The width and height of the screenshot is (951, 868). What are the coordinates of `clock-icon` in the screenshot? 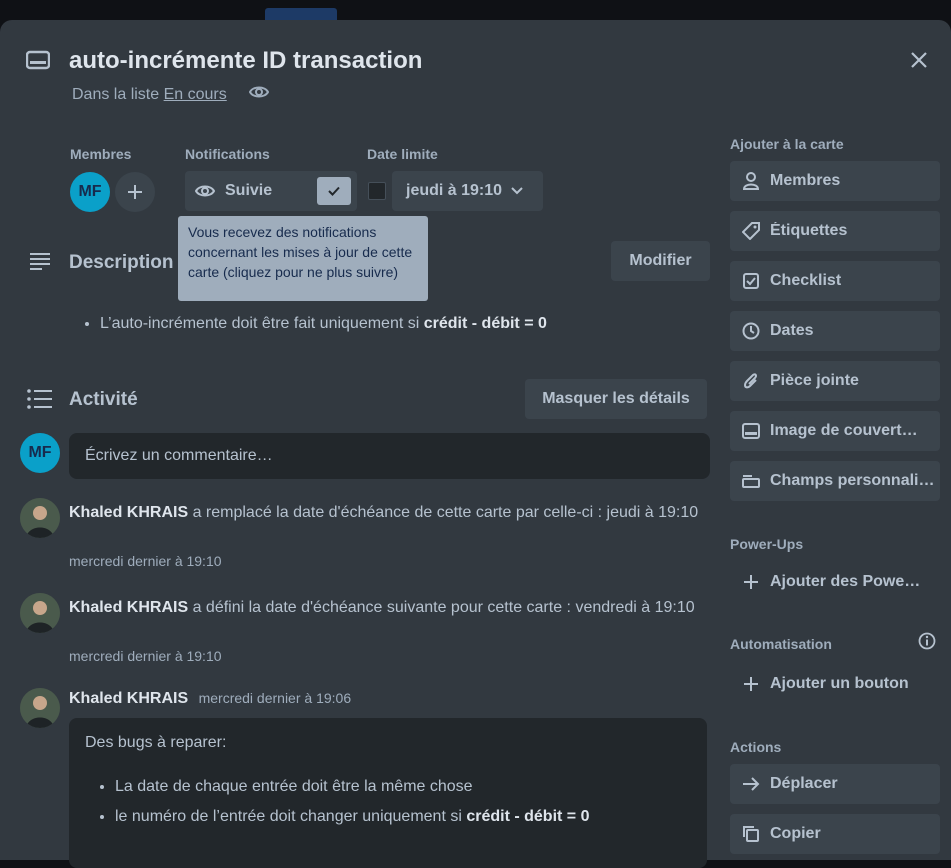 It's located at (751, 331).